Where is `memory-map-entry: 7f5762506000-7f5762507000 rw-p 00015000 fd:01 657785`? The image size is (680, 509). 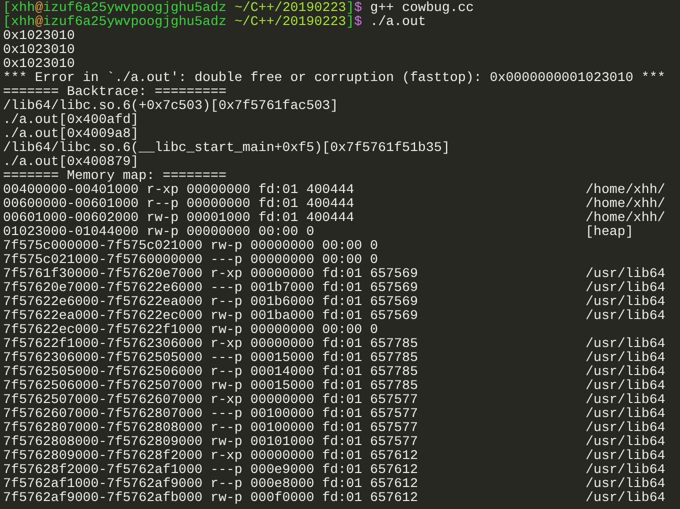 memory-map-entry: 7f5762506000-7f5762507000 rw-p 00015000 fd:01 657785 is located at coordinates (210, 385).